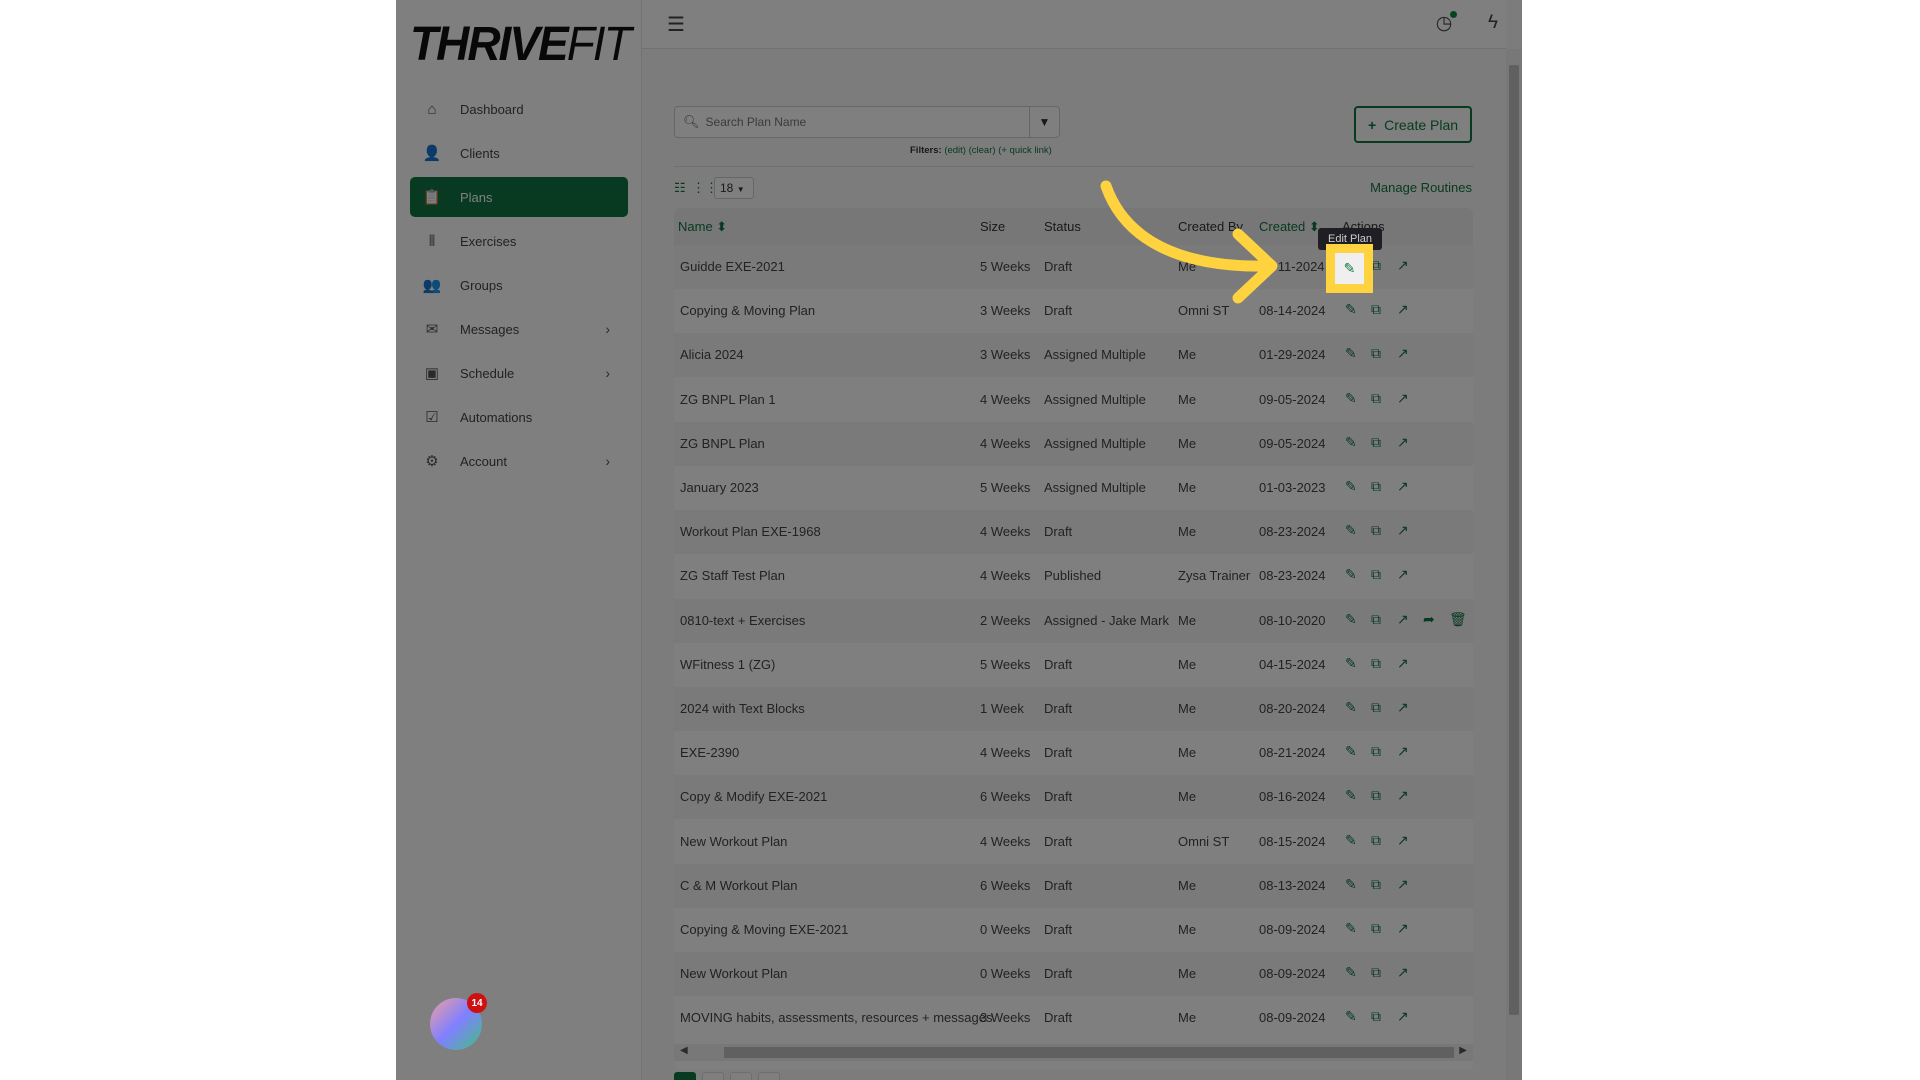 The image size is (1920, 1080). I want to click on highlighted-edit-plan-button: ✎, so click(1349, 268).